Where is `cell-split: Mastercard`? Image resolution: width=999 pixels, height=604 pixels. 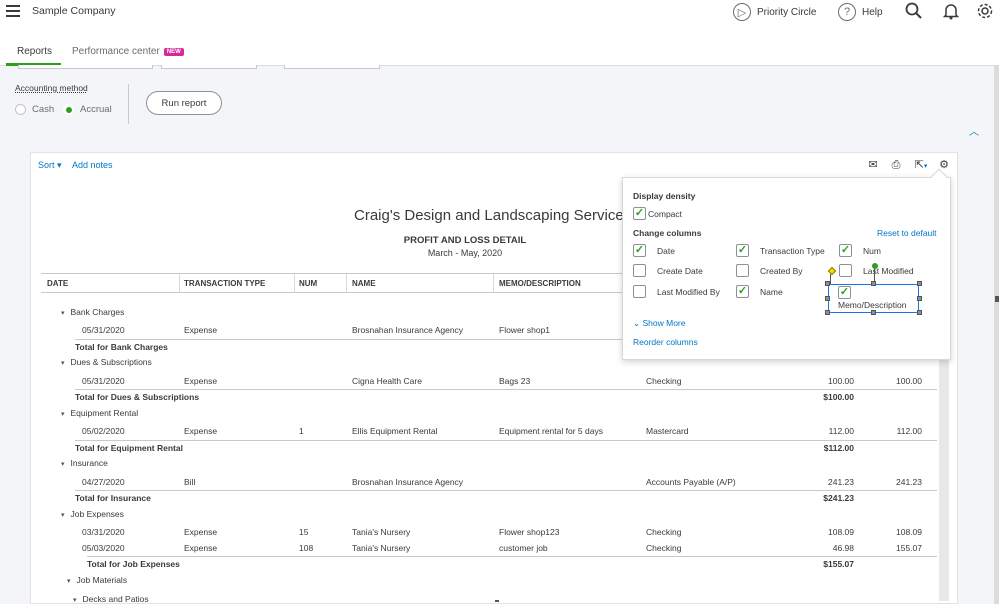 cell-split: Mastercard is located at coordinates (667, 431).